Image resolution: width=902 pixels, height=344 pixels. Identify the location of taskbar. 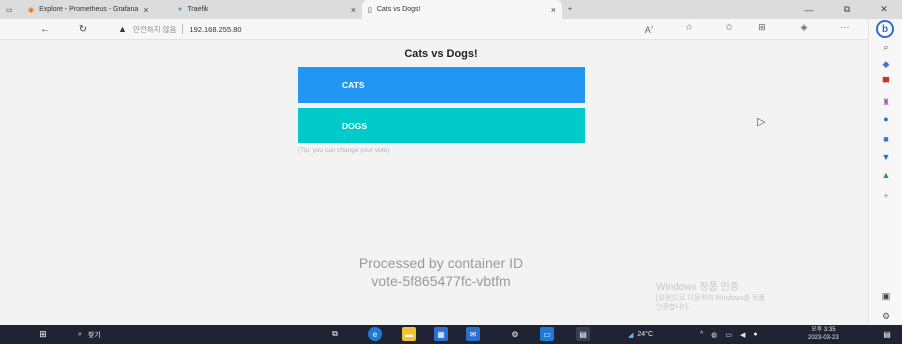
(451, 334).